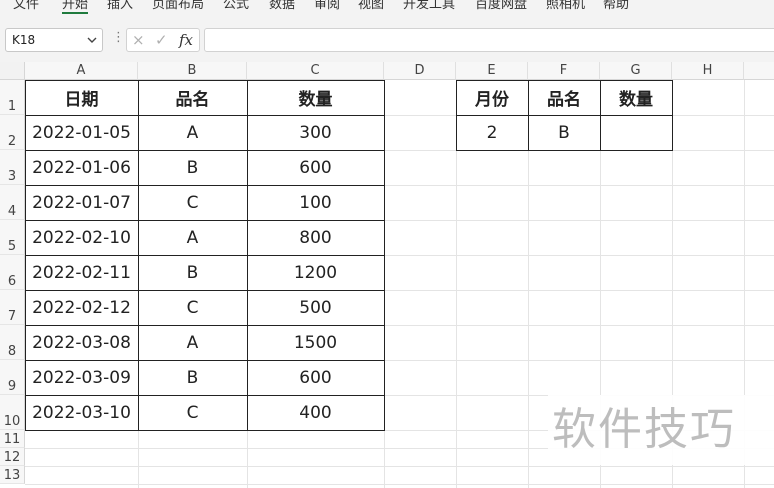 This screenshot has width=774, height=488. I want to click on row-header-9: 9, so click(12, 377).